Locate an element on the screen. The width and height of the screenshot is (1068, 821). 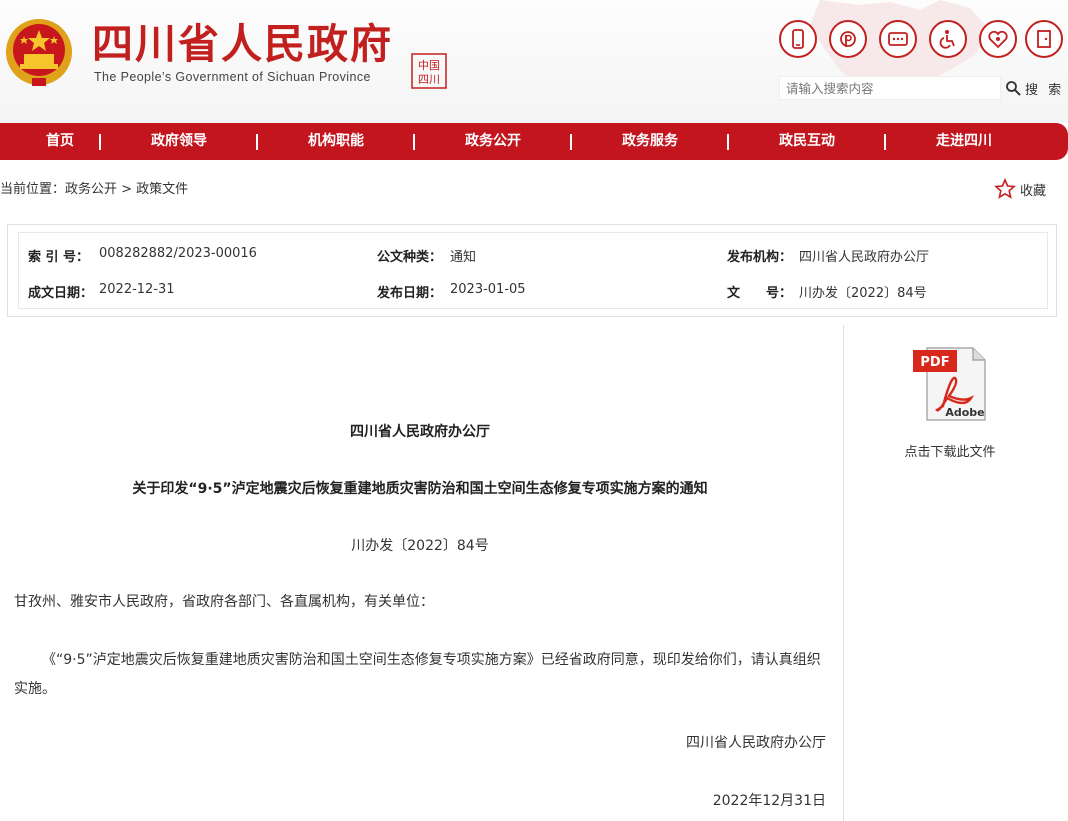
pdf-file-icon: PDF Adobe is located at coordinates (950, 384).